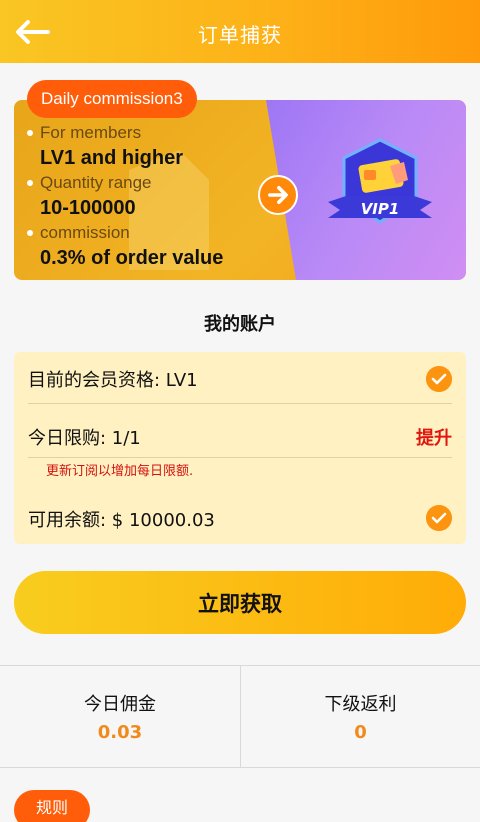 This screenshot has width=480, height=822. I want to click on section-title: 我的账户, so click(240, 324).